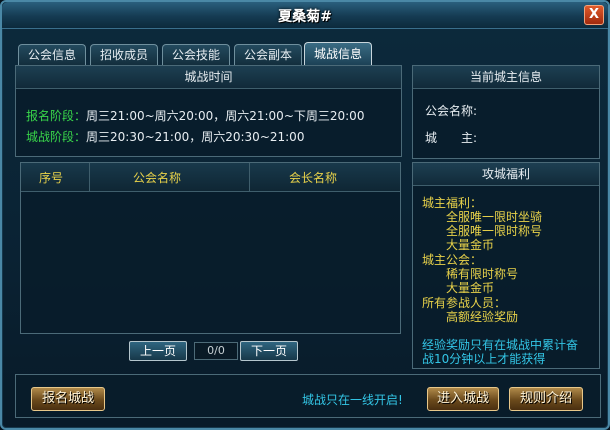 Image resolution: width=610 pixels, height=430 pixels. What do you see at coordinates (451, 111) in the screenshot?
I see `owner-guild-label: 公会名称:` at bounding box center [451, 111].